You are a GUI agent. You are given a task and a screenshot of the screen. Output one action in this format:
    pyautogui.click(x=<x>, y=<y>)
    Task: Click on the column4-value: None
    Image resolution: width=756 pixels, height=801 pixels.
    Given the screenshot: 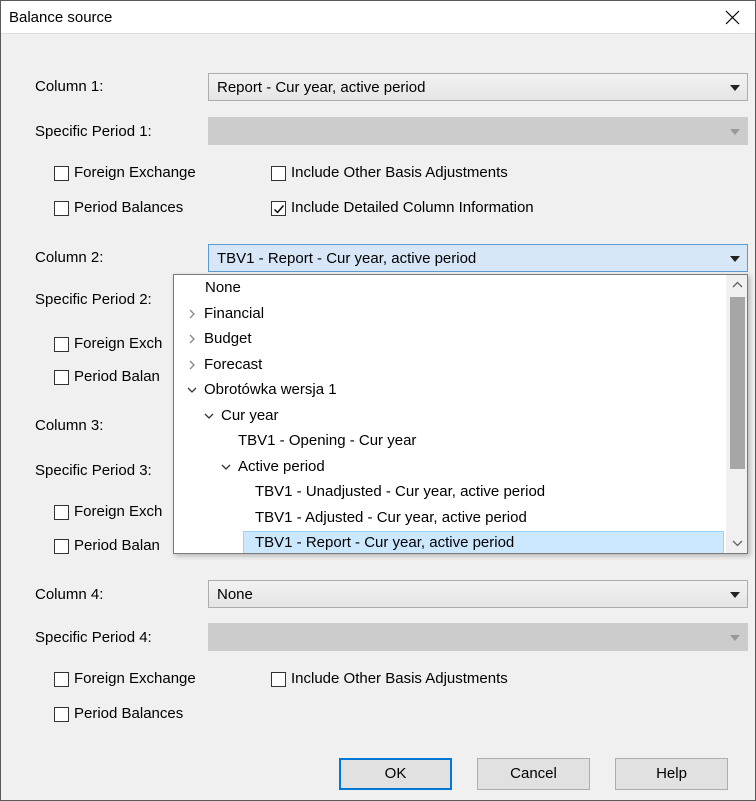 What is the action you would take?
    pyautogui.click(x=235, y=594)
    